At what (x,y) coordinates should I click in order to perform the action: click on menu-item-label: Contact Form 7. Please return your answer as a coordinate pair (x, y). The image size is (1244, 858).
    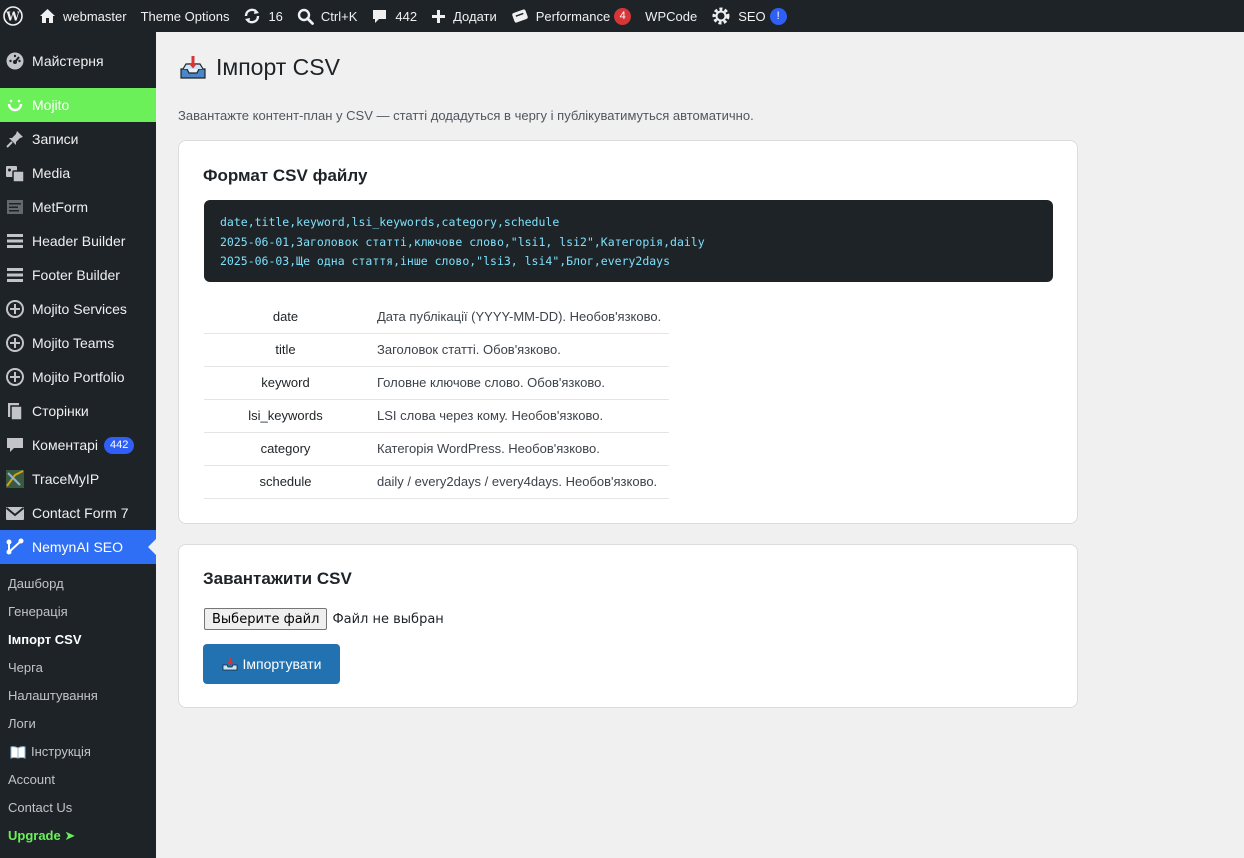
    Looking at the image, I should click on (80, 513).